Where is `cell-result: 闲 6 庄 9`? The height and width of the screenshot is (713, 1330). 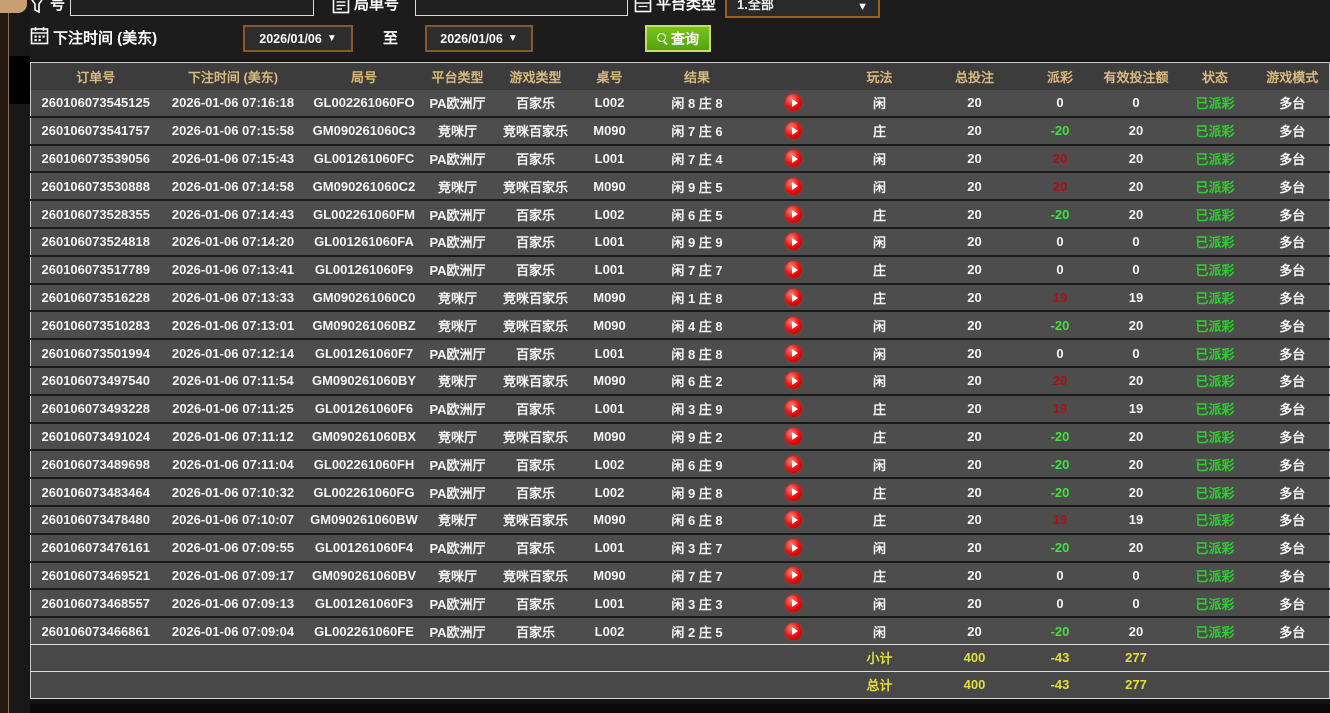 cell-result: 闲 6 庄 9 is located at coordinates (697, 465).